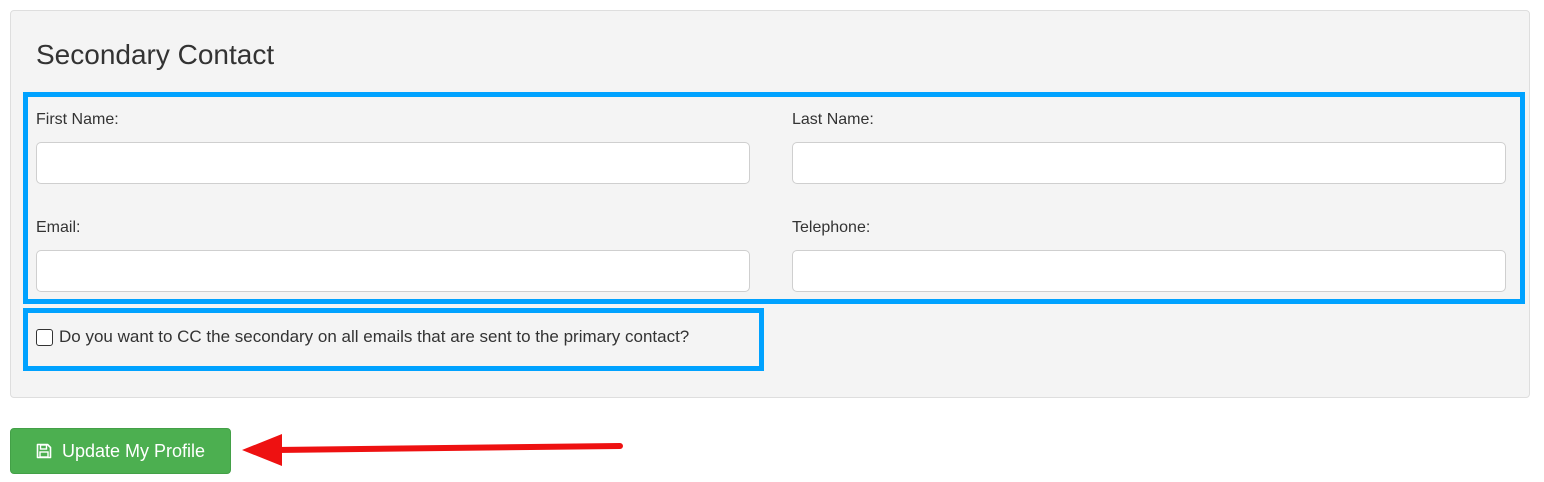  Describe the element at coordinates (77, 119) in the screenshot. I see `first-name-label: First Name:` at that location.